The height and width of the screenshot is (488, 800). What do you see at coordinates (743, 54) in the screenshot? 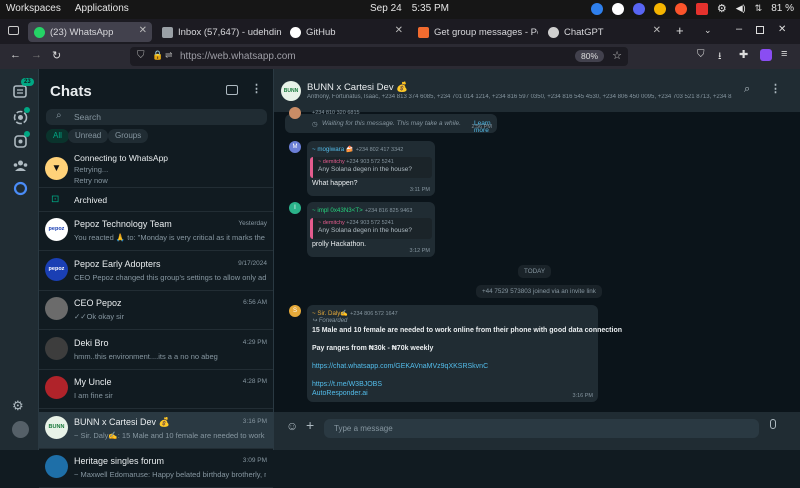
I see `extensions-icon: ✚` at bounding box center [743, 54].